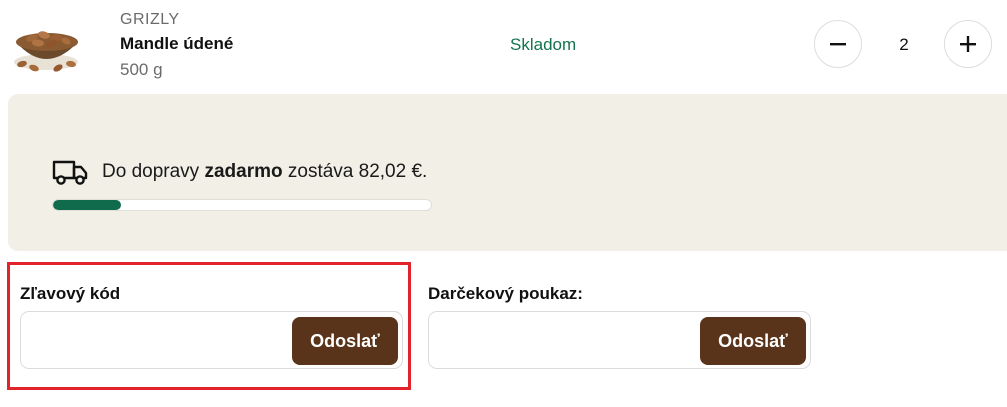 This screenshot has width=1007, height=407. I want to click on product-image, so click(46, 44).